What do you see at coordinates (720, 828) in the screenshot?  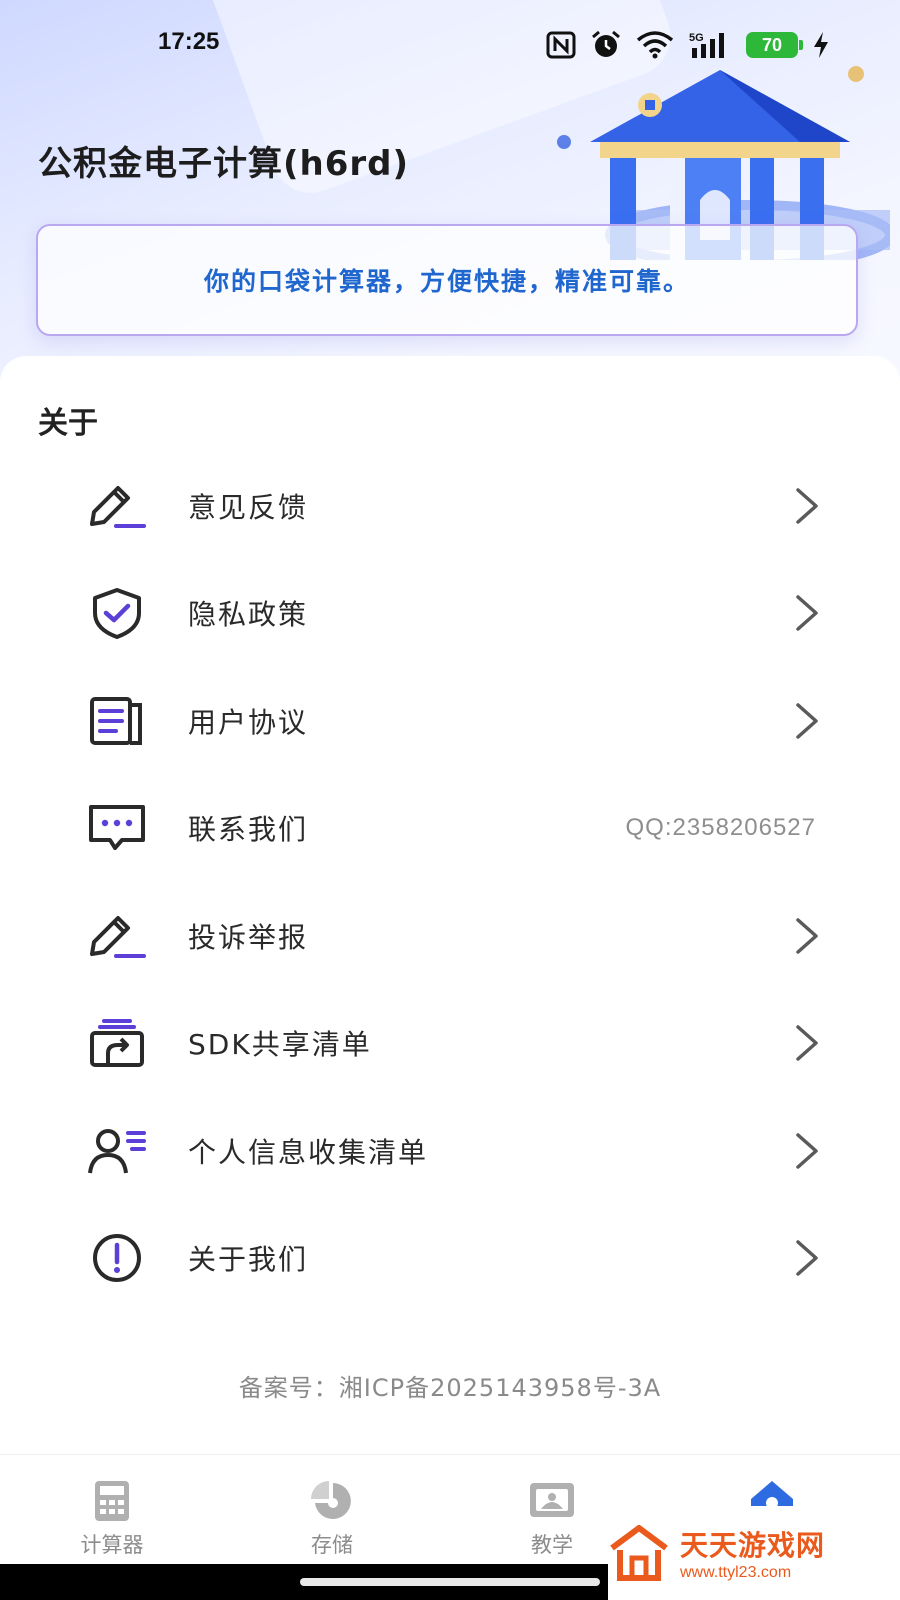 I see `contact-qq-value: QQ:2358206527` at bounding box center [720, 828].